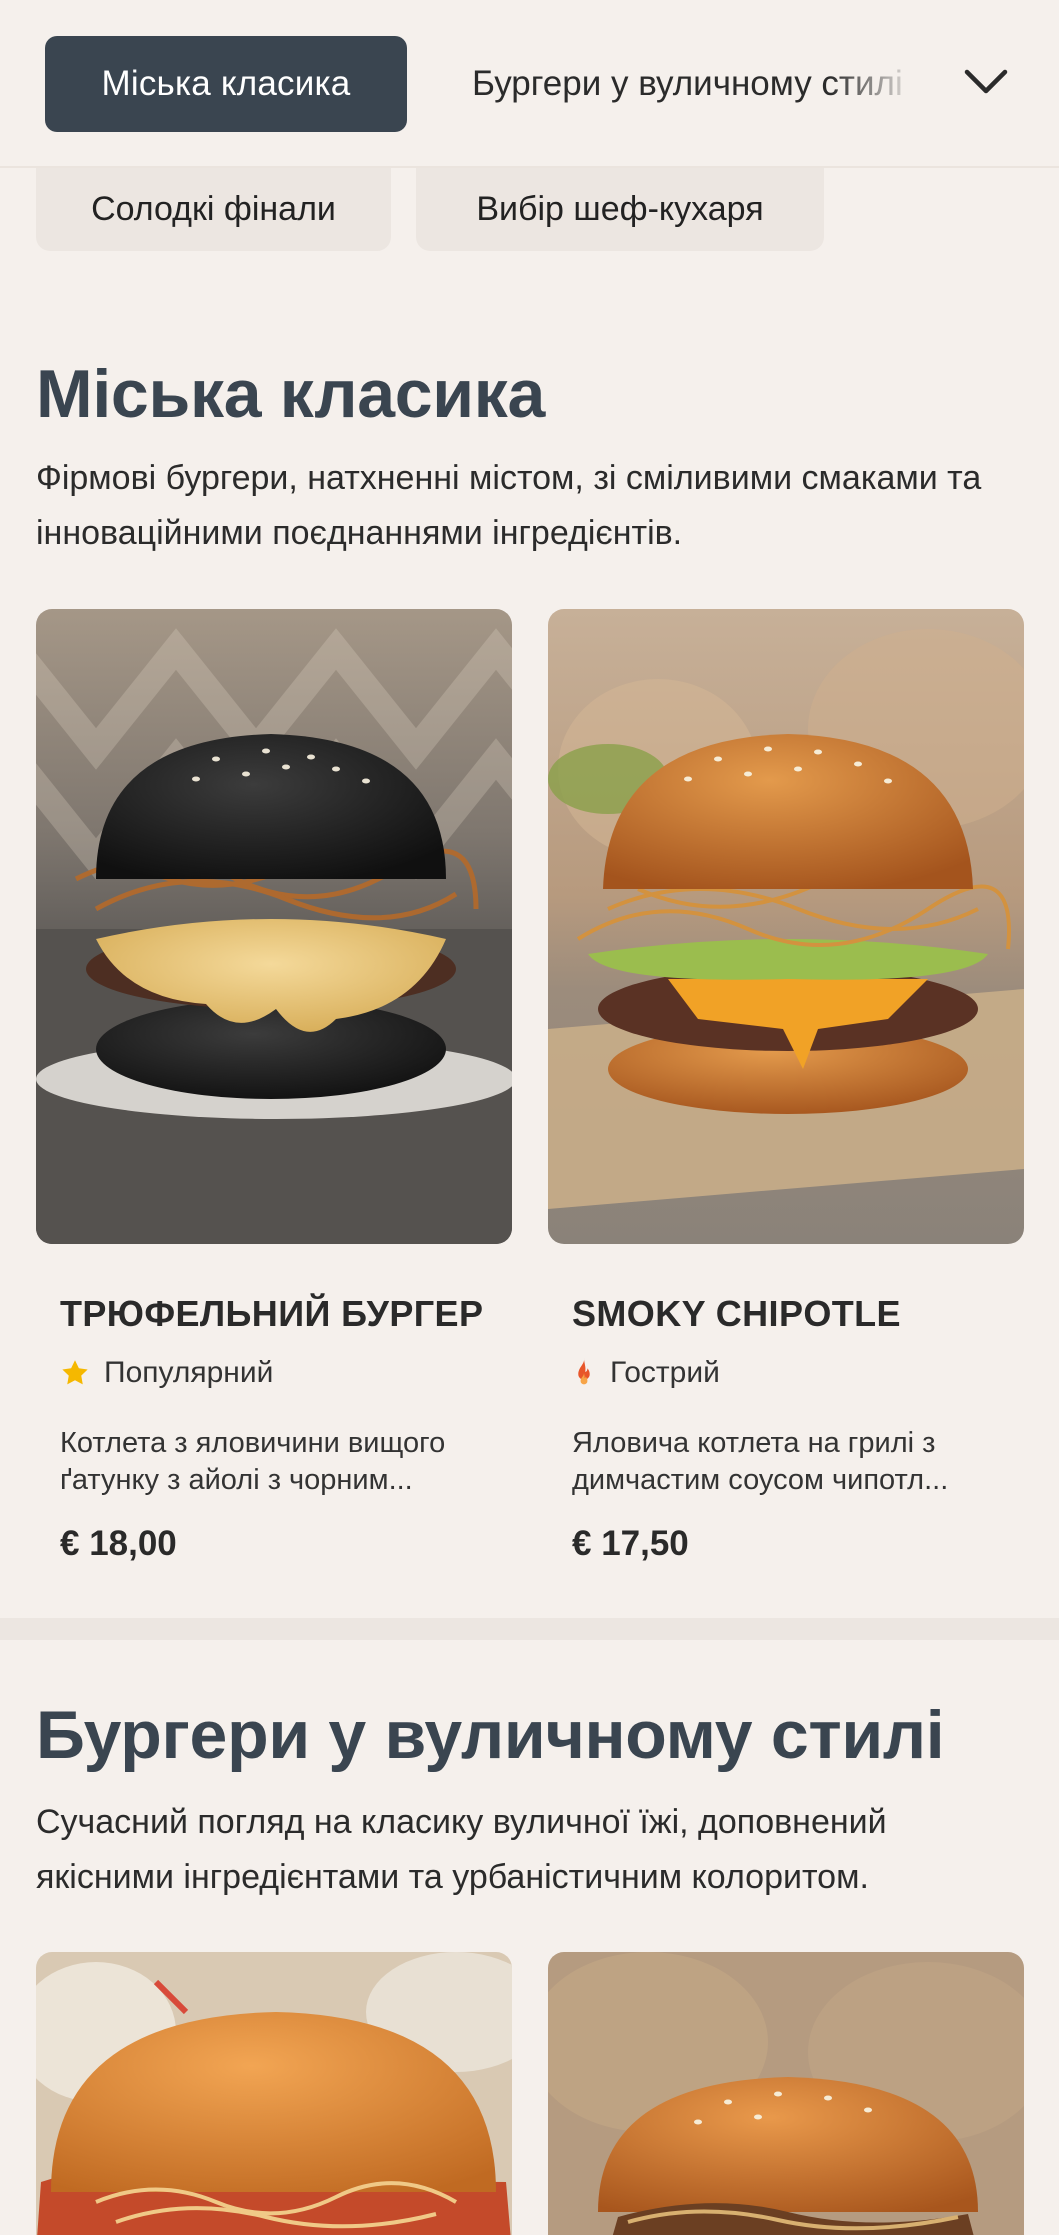  What do you see at coordinates (274, 926) in the screenshot?
I see `product-image-truffle-burger` at bounding box center [274, 926].